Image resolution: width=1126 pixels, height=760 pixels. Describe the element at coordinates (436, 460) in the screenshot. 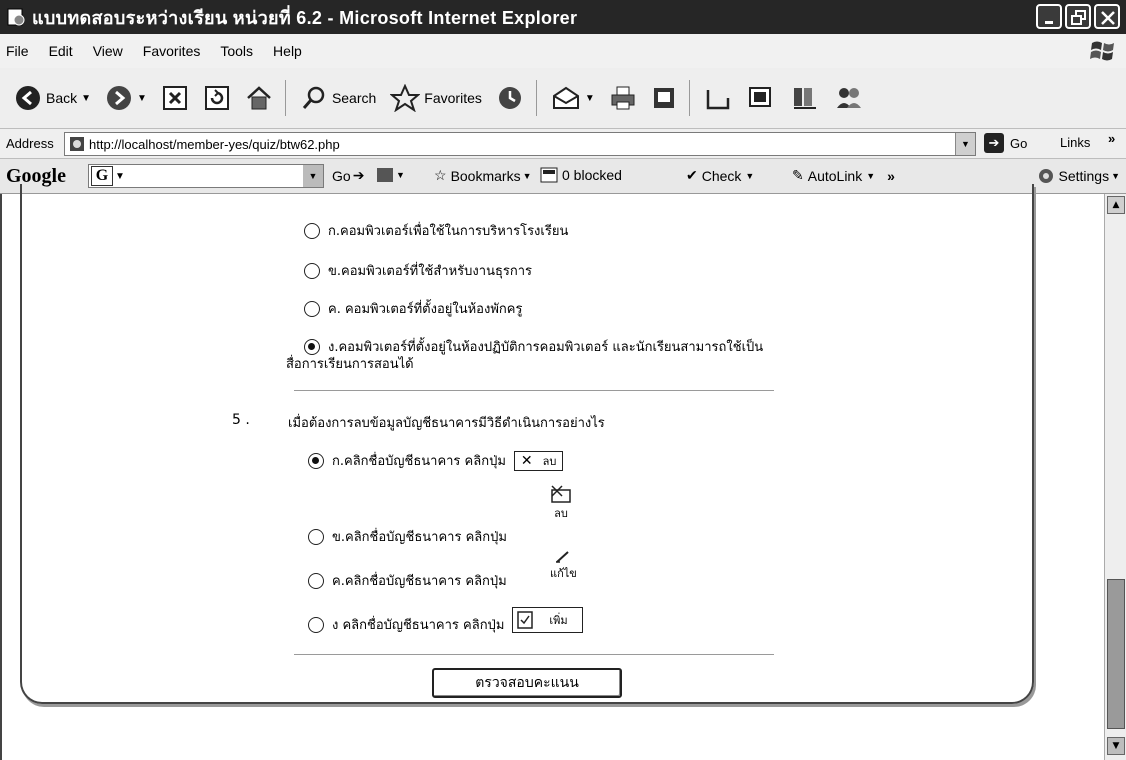

I see `q5-option-ka: ก.คลิกชื่อบัญชีธนาคาร คลิกปุ่ม ✕ ลบ` at that location.